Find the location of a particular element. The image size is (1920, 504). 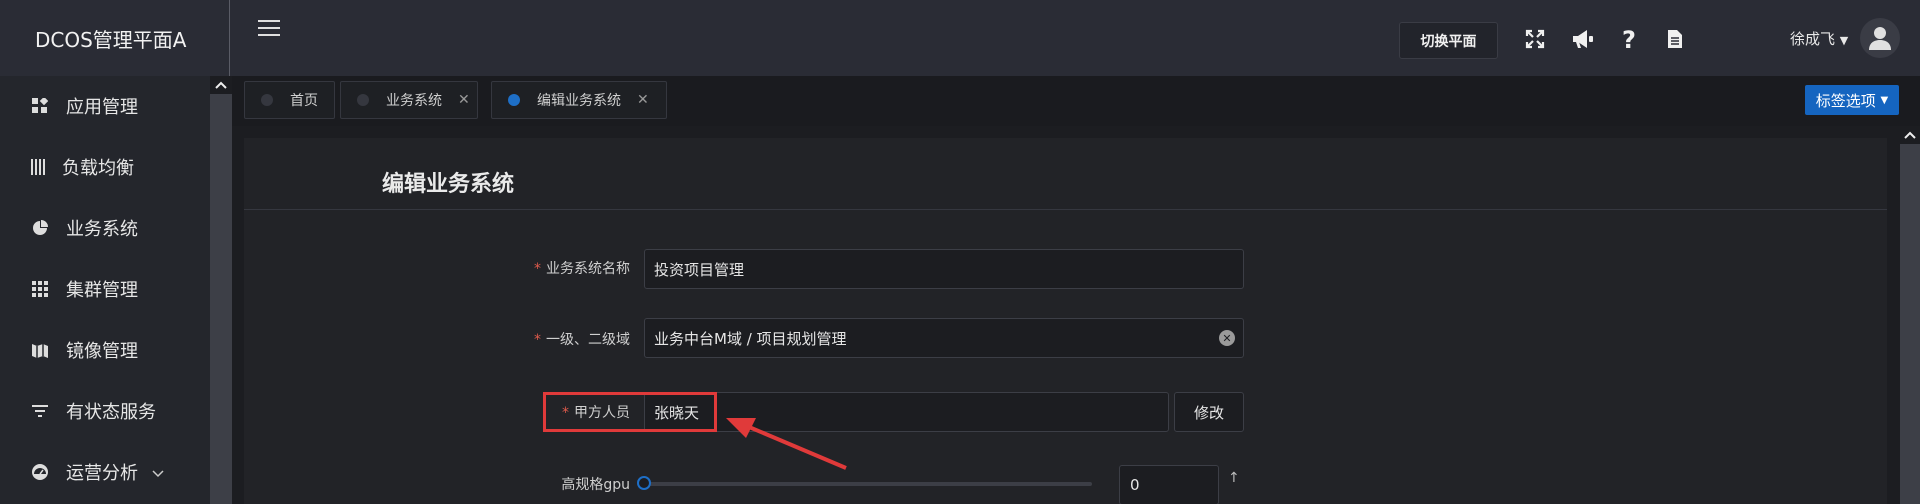

tab-business-systems: 业务系统 ✕ is located at coordinates (409, 100).